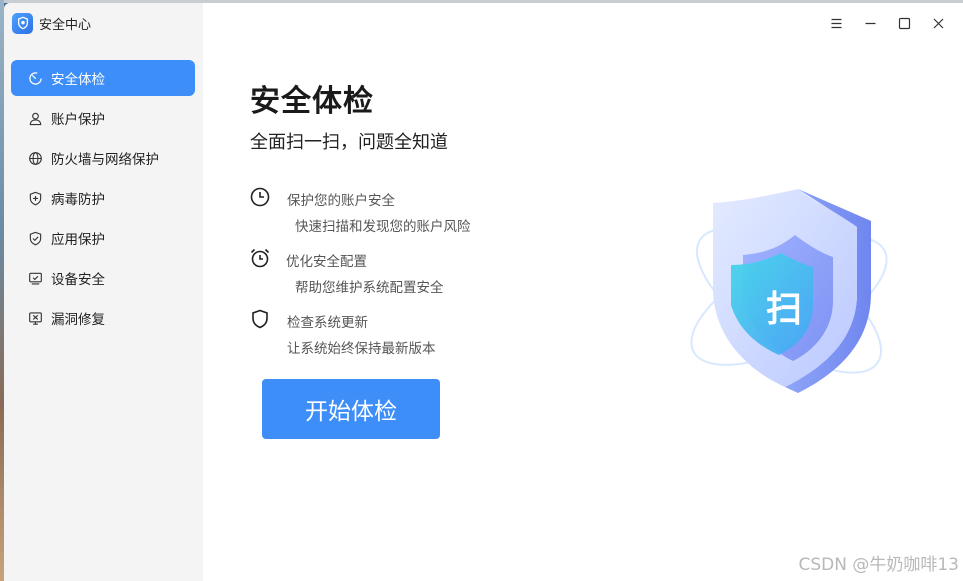 This screenshot has width=963, height=581. I want to click on sidebar-item-vulnerability-fix: 漏洞修复, so click(103, 318).